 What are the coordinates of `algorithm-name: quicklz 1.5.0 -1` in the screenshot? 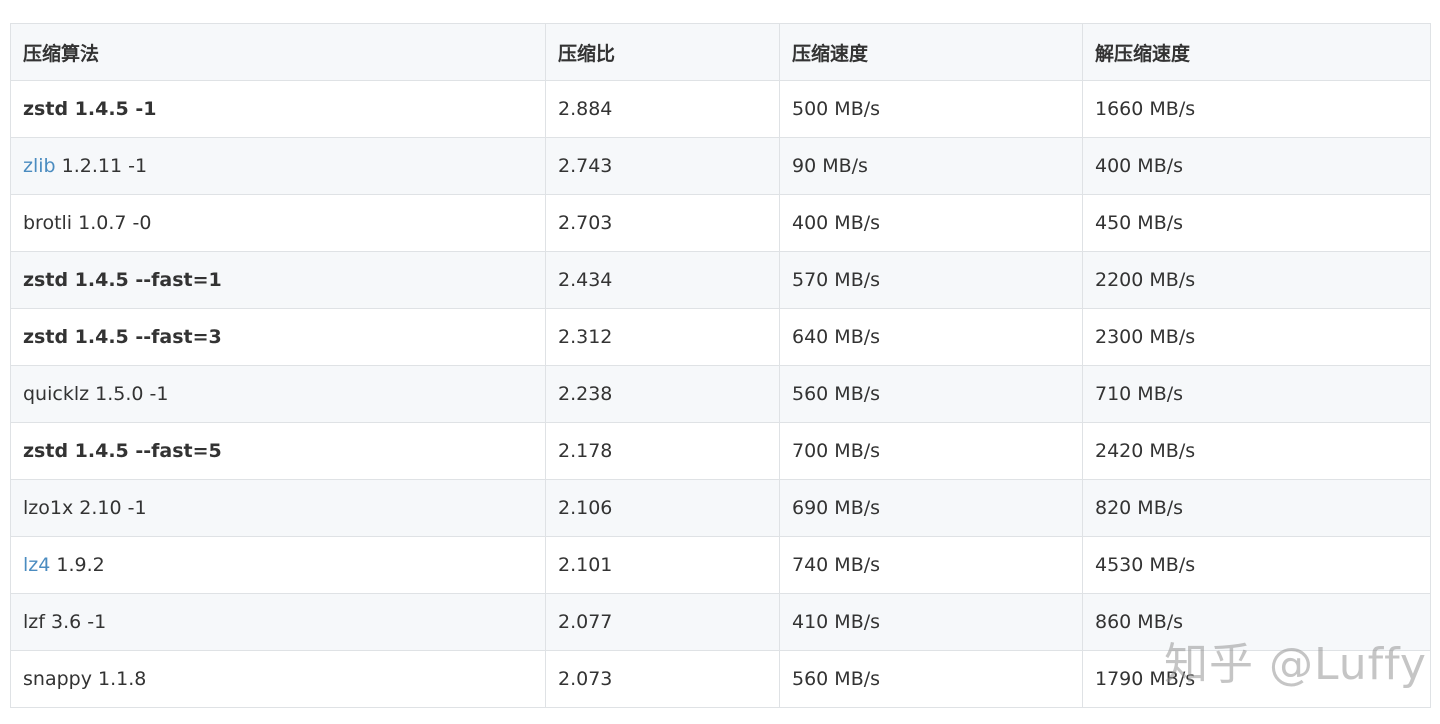 It's located at (96, 394).